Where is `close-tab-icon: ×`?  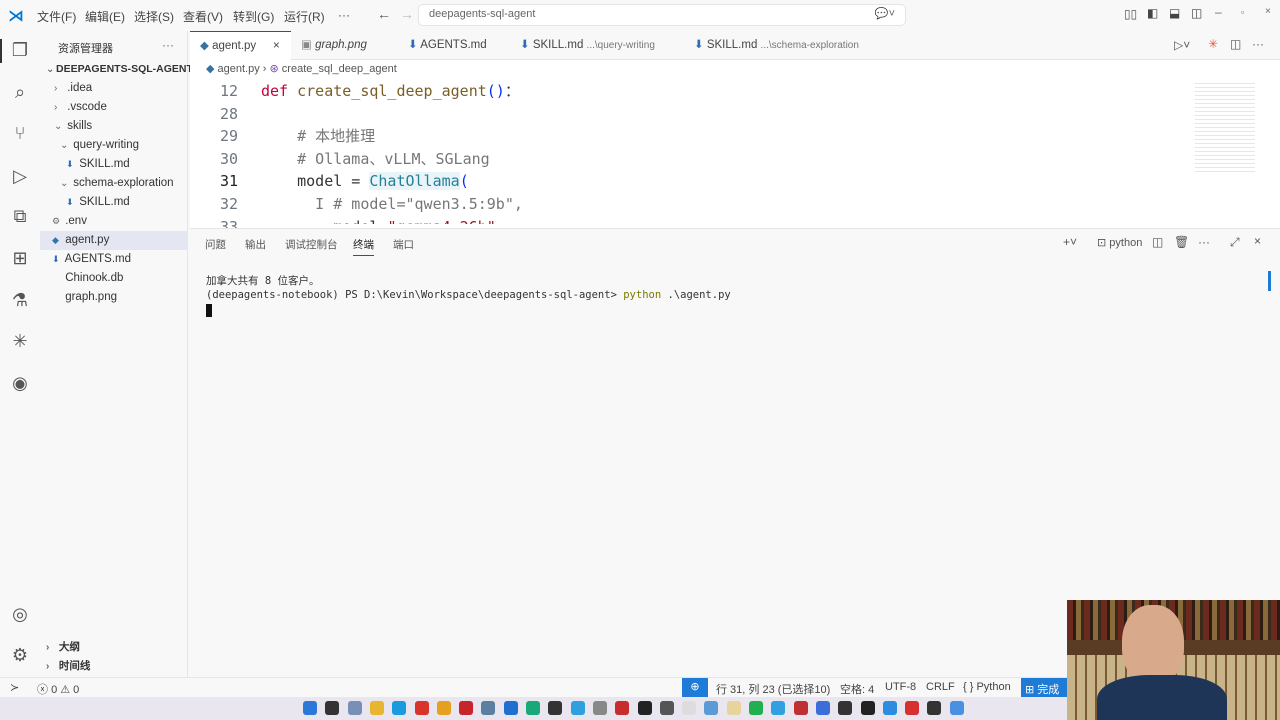
close-tab-icon: × is located at coordinates (276, 46).